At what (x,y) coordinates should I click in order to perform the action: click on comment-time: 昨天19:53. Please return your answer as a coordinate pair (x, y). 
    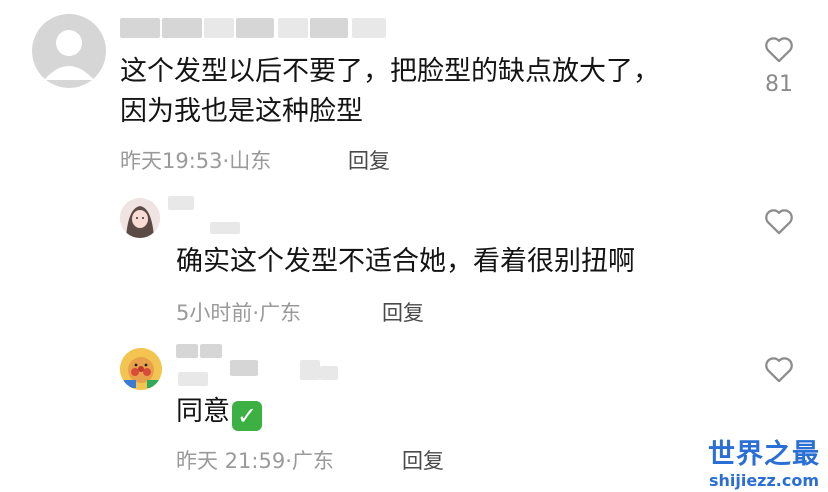
    Looking at the image, I should click on (171, 161).